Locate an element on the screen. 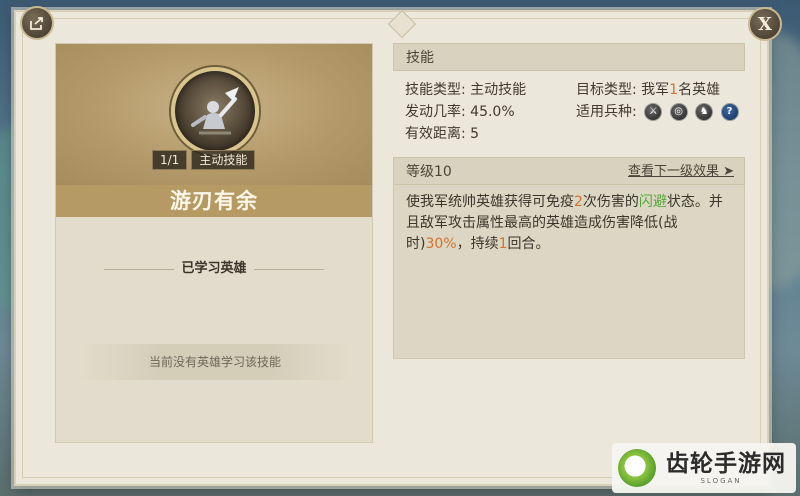  no-hero-message: 当前没有英雄学习该技能 is located at coordinates (215, 362).